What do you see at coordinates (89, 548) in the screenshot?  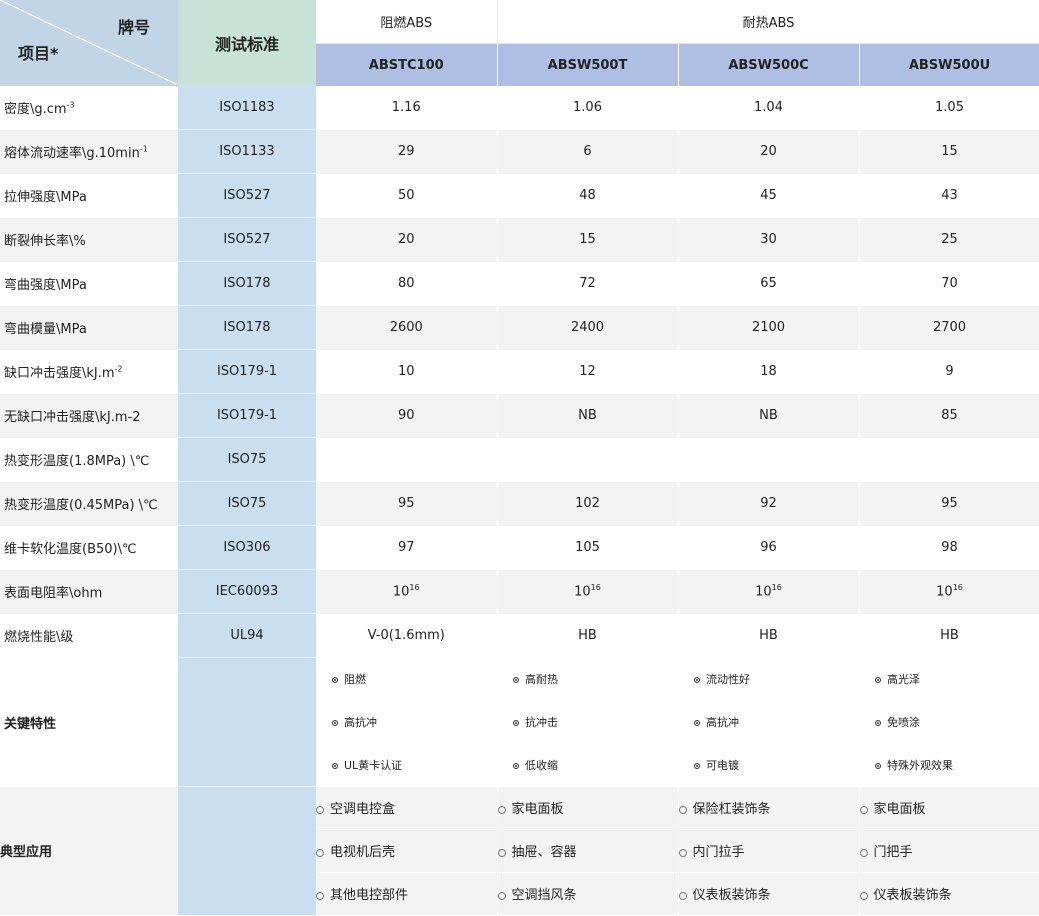 I see `property-label: 维卡软化温度(B50)\℃` at bounding box center [89, 548].